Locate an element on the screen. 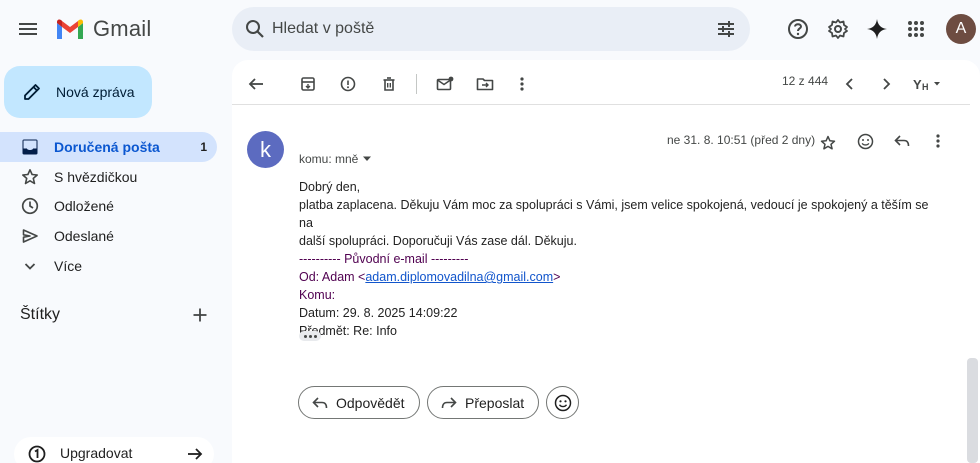  from-suffix: > is located at coordinates (557, 277).